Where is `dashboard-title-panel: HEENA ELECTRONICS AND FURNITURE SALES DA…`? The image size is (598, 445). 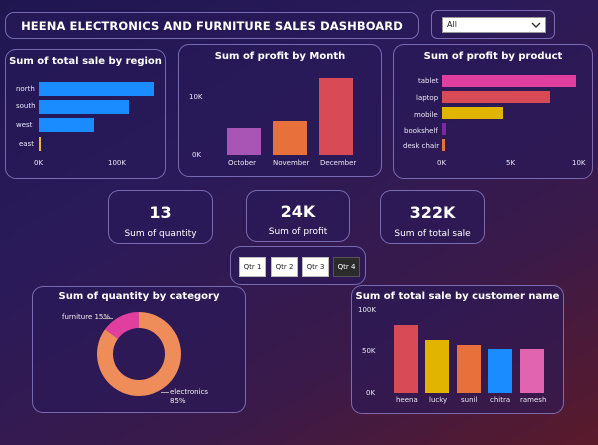
dashboard-title-panel: HEENA ELECTRONICS AND FURNITURE SALES DA… is located at coordinates (212, 25).